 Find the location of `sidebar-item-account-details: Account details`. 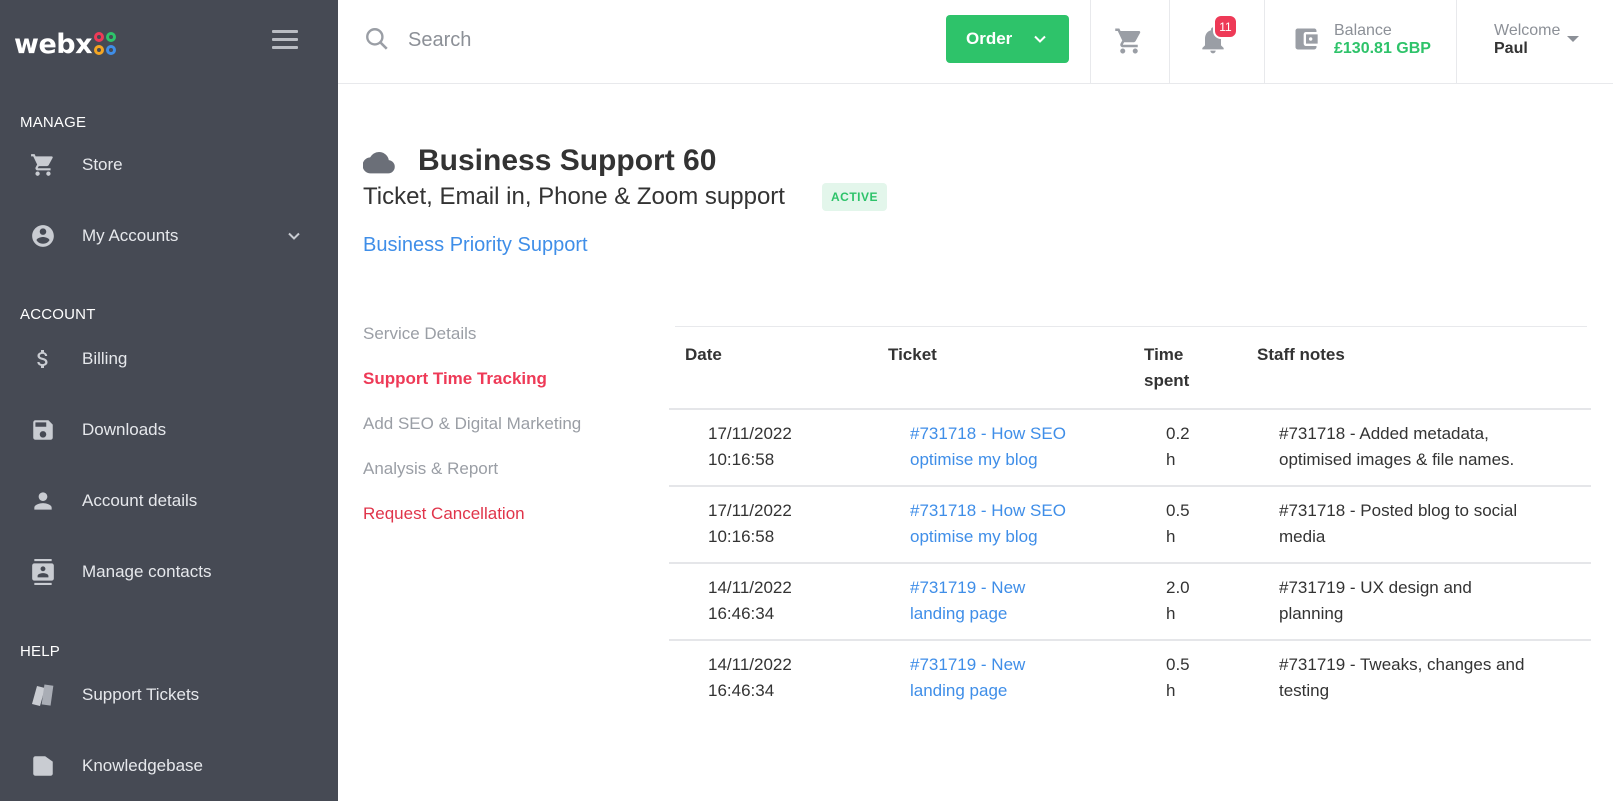

sidebar-item-account-details: Account details is located at coordinates (169, 501).